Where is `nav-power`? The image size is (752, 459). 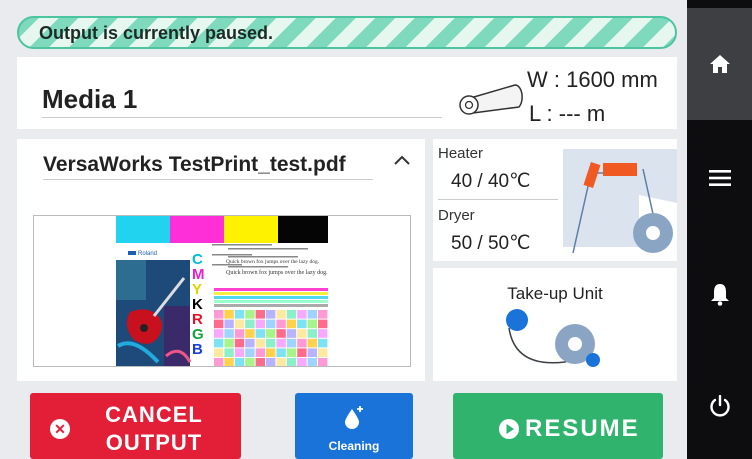 nav-power is located at coordinates (719, 406).